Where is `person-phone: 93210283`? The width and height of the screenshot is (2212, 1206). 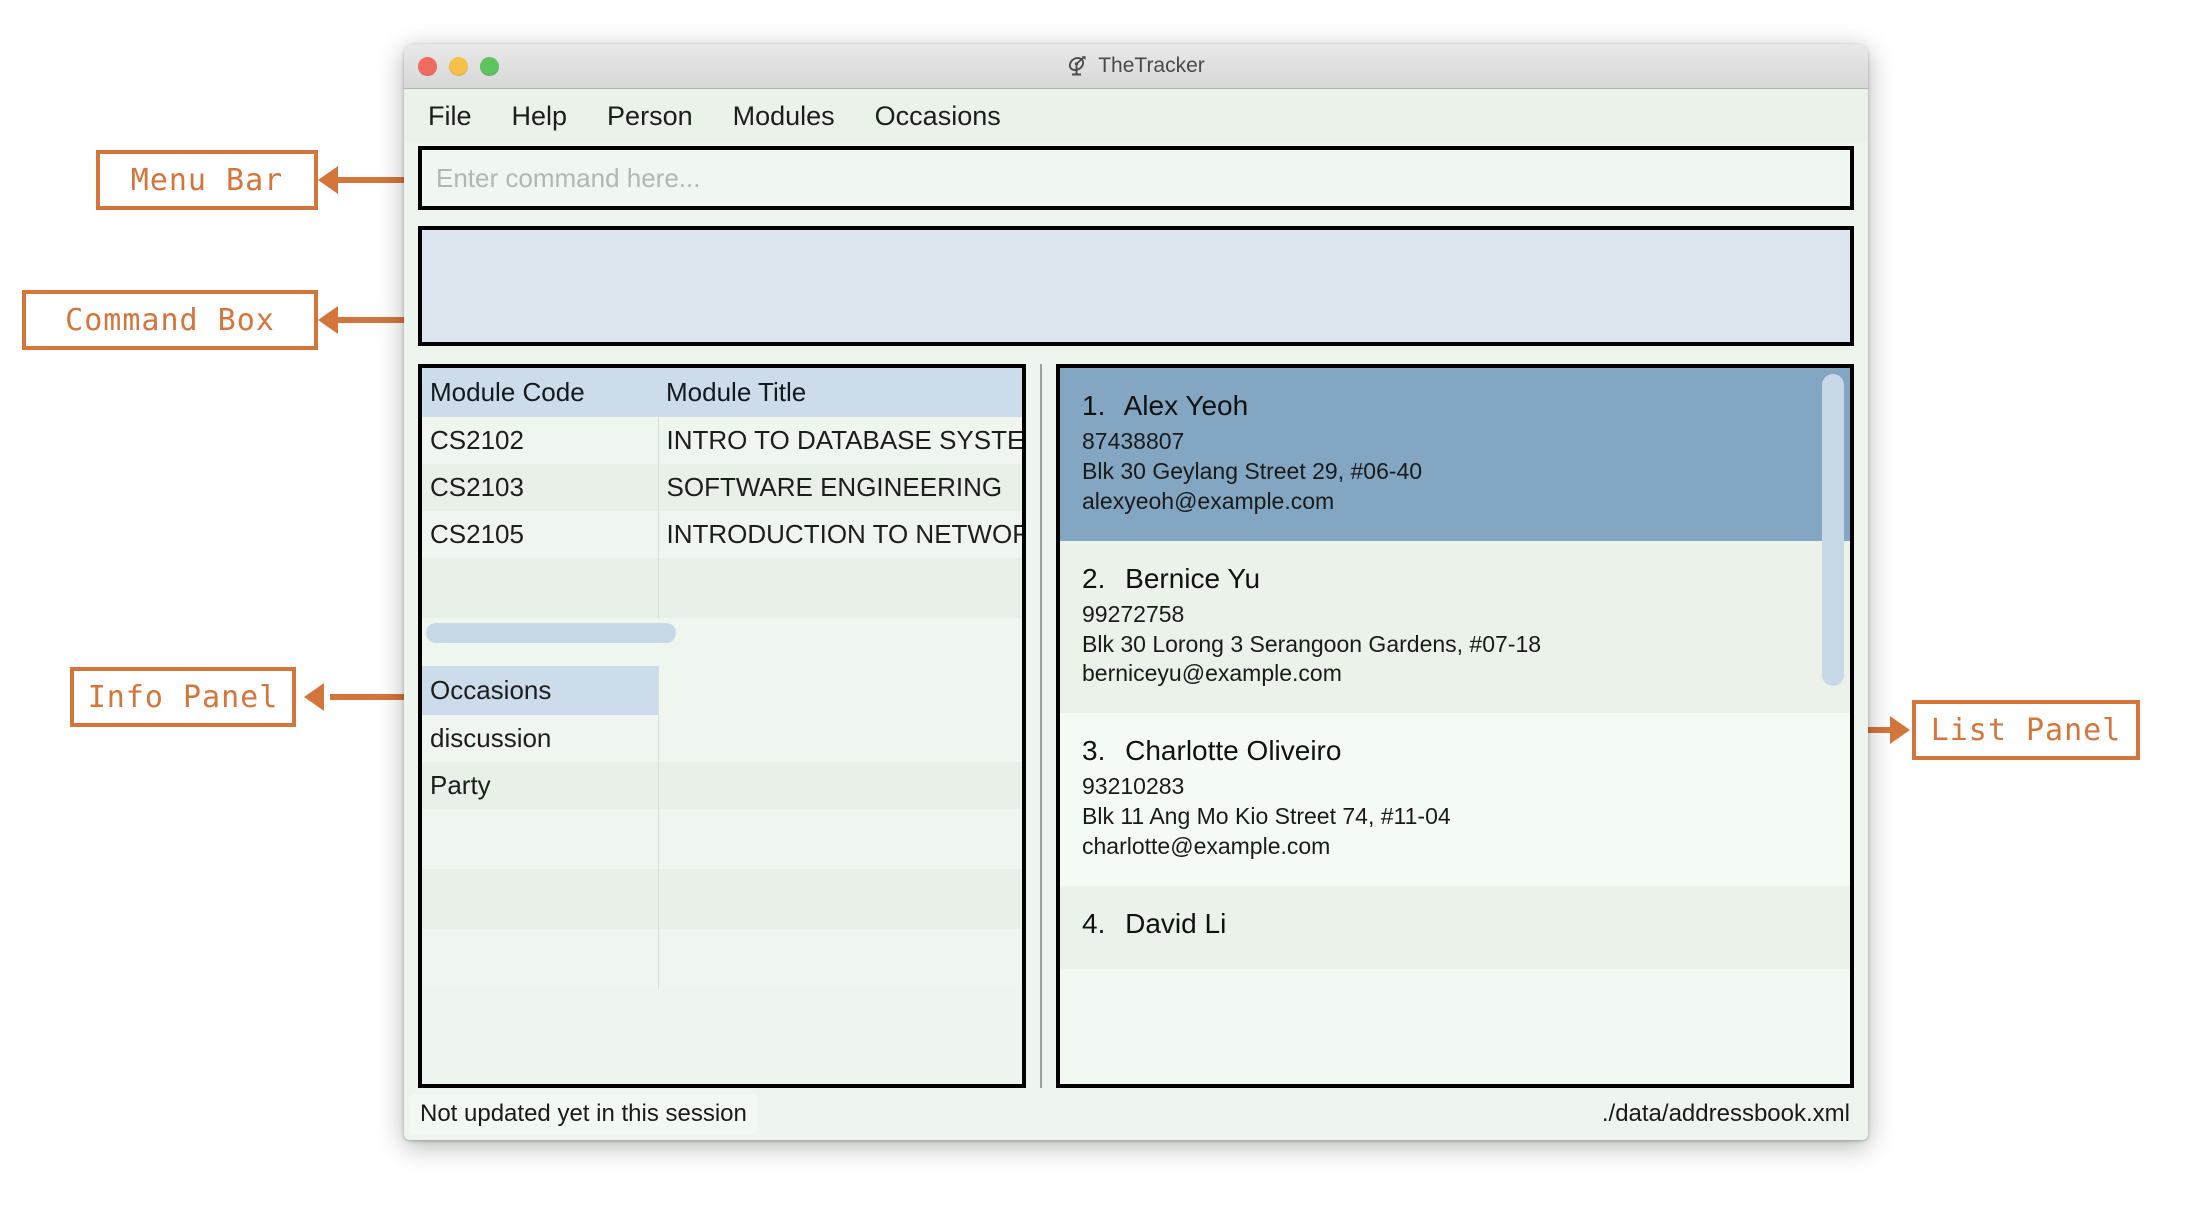
person-phone: 93210283 is located at coordinates (1133, 786).